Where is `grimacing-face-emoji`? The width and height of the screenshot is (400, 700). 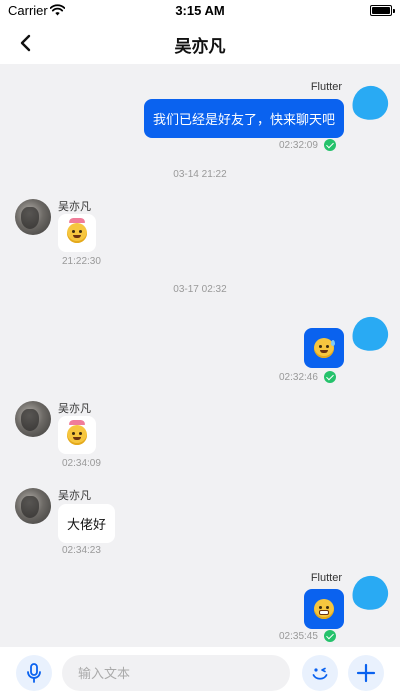
grimacing-face-emoji is located at coordinates (324, 609).